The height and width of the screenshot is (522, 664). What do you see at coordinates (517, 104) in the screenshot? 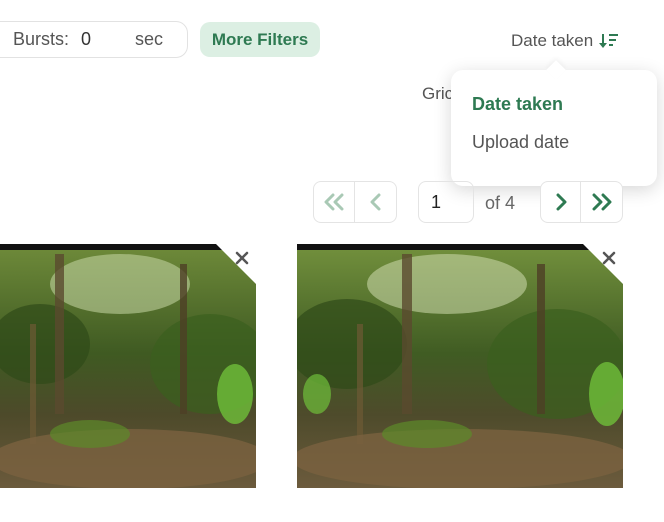
I see `sort-option-date-taken: Date taken` at bounding box center [517, 104].